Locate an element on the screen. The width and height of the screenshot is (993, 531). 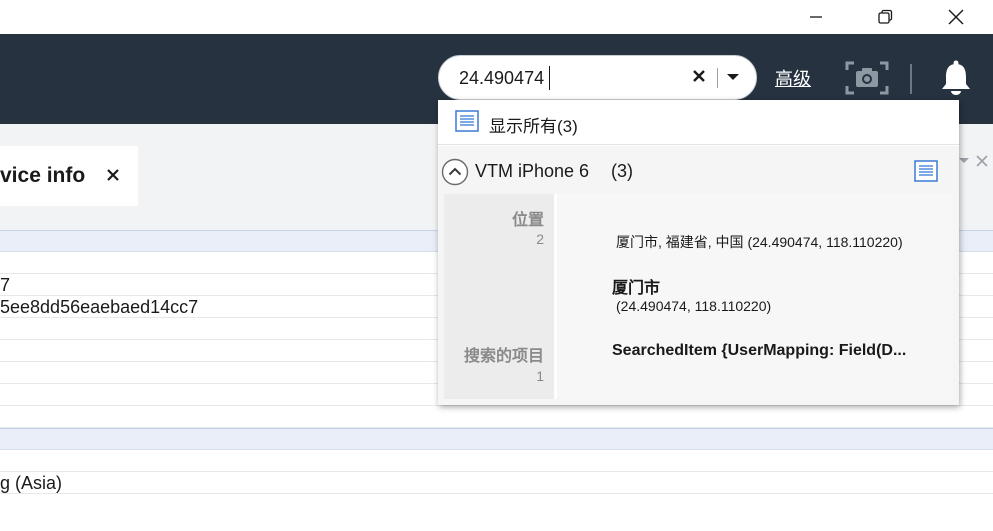
category-column: 位置 2 搜索的项目 1 is located at coordinates (500, 296).